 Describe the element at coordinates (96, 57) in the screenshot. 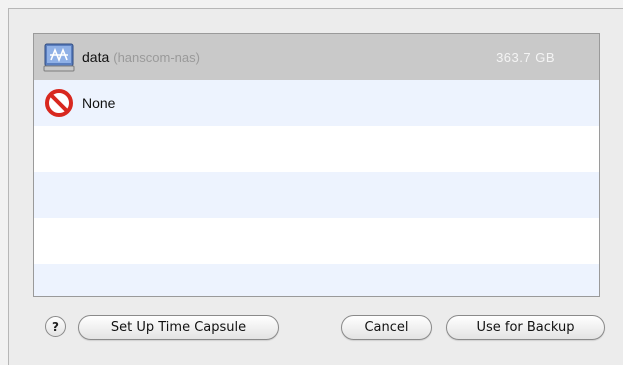

I see `disk-name: data` at that location.